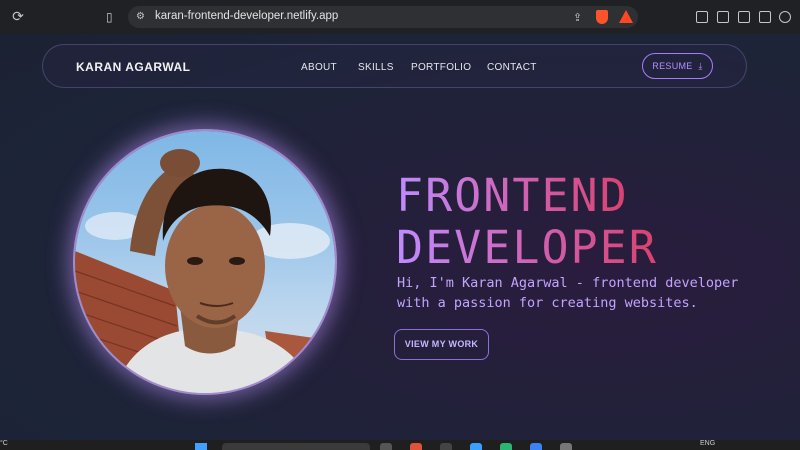  What do you see at coordinates (376, 67) in the screenshot?
I see `nav-item-skills: SKILLS` at bounding box center [376, 67].